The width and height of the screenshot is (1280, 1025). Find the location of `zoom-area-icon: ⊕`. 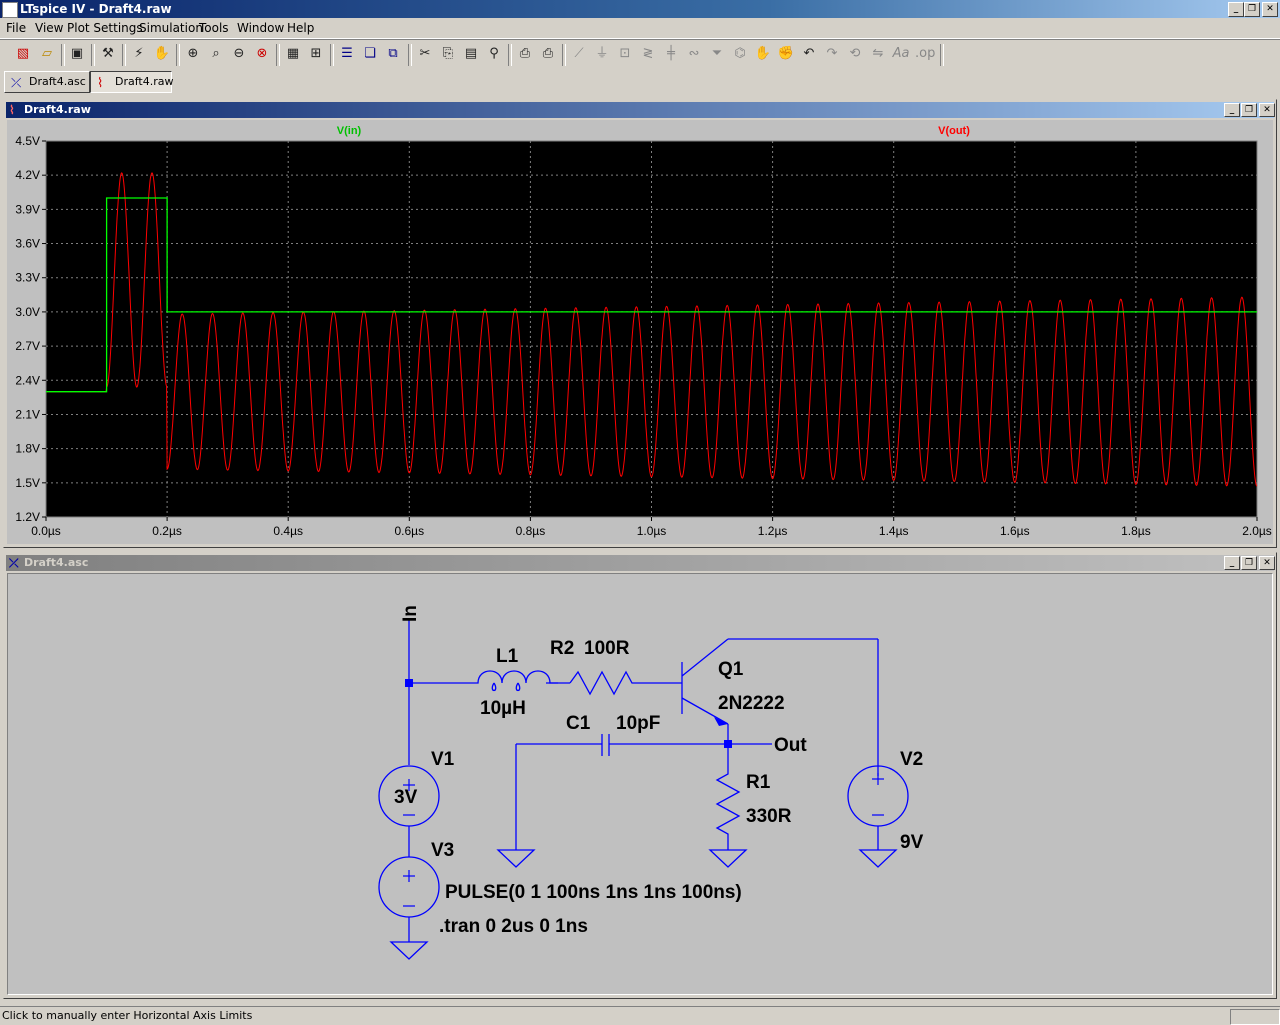

zoom-area-icon: ⊕ is located at coordinates (193, 54).